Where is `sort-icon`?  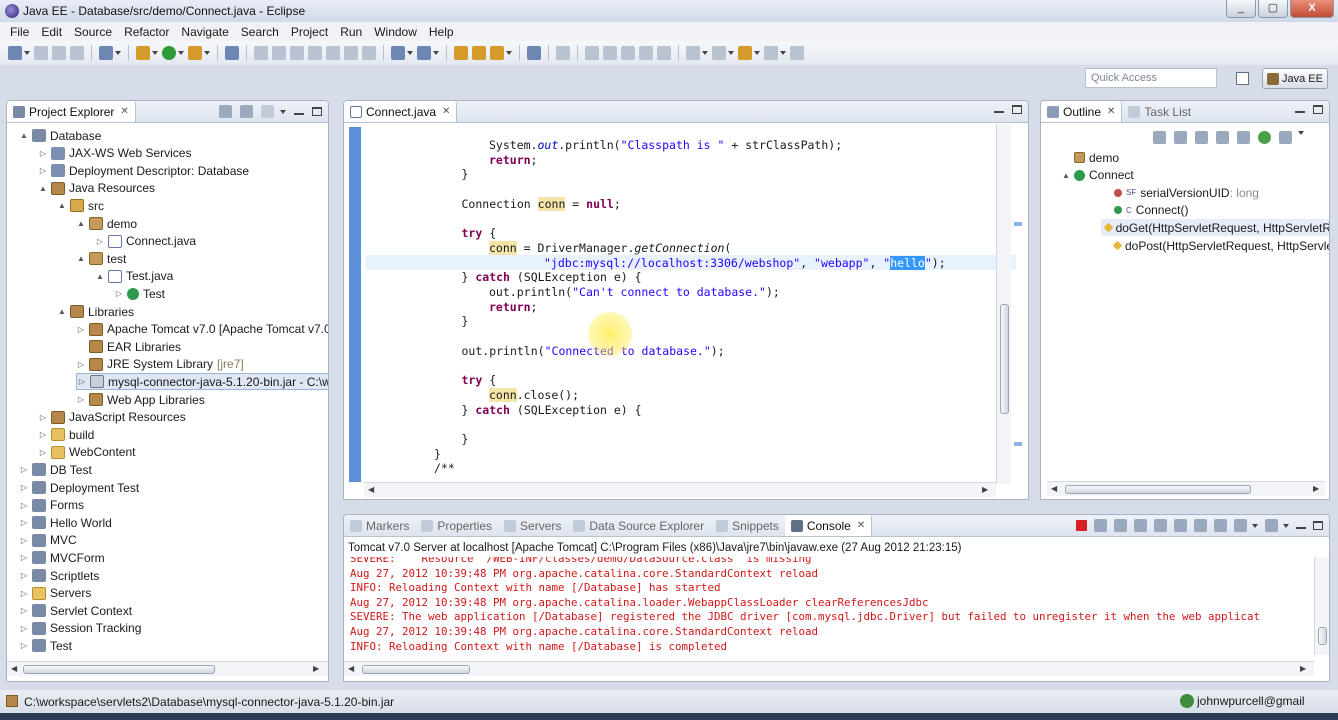 sort-icon is located at coordinates (1201, 137).